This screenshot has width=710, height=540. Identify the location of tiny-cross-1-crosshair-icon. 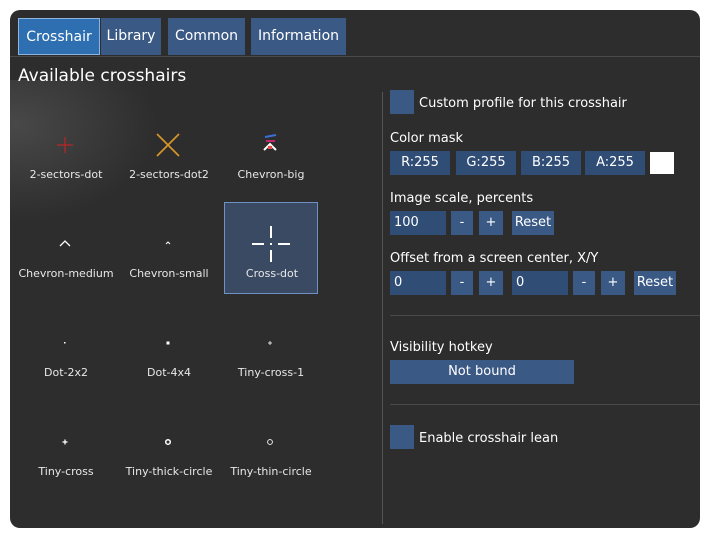
(270, 343).